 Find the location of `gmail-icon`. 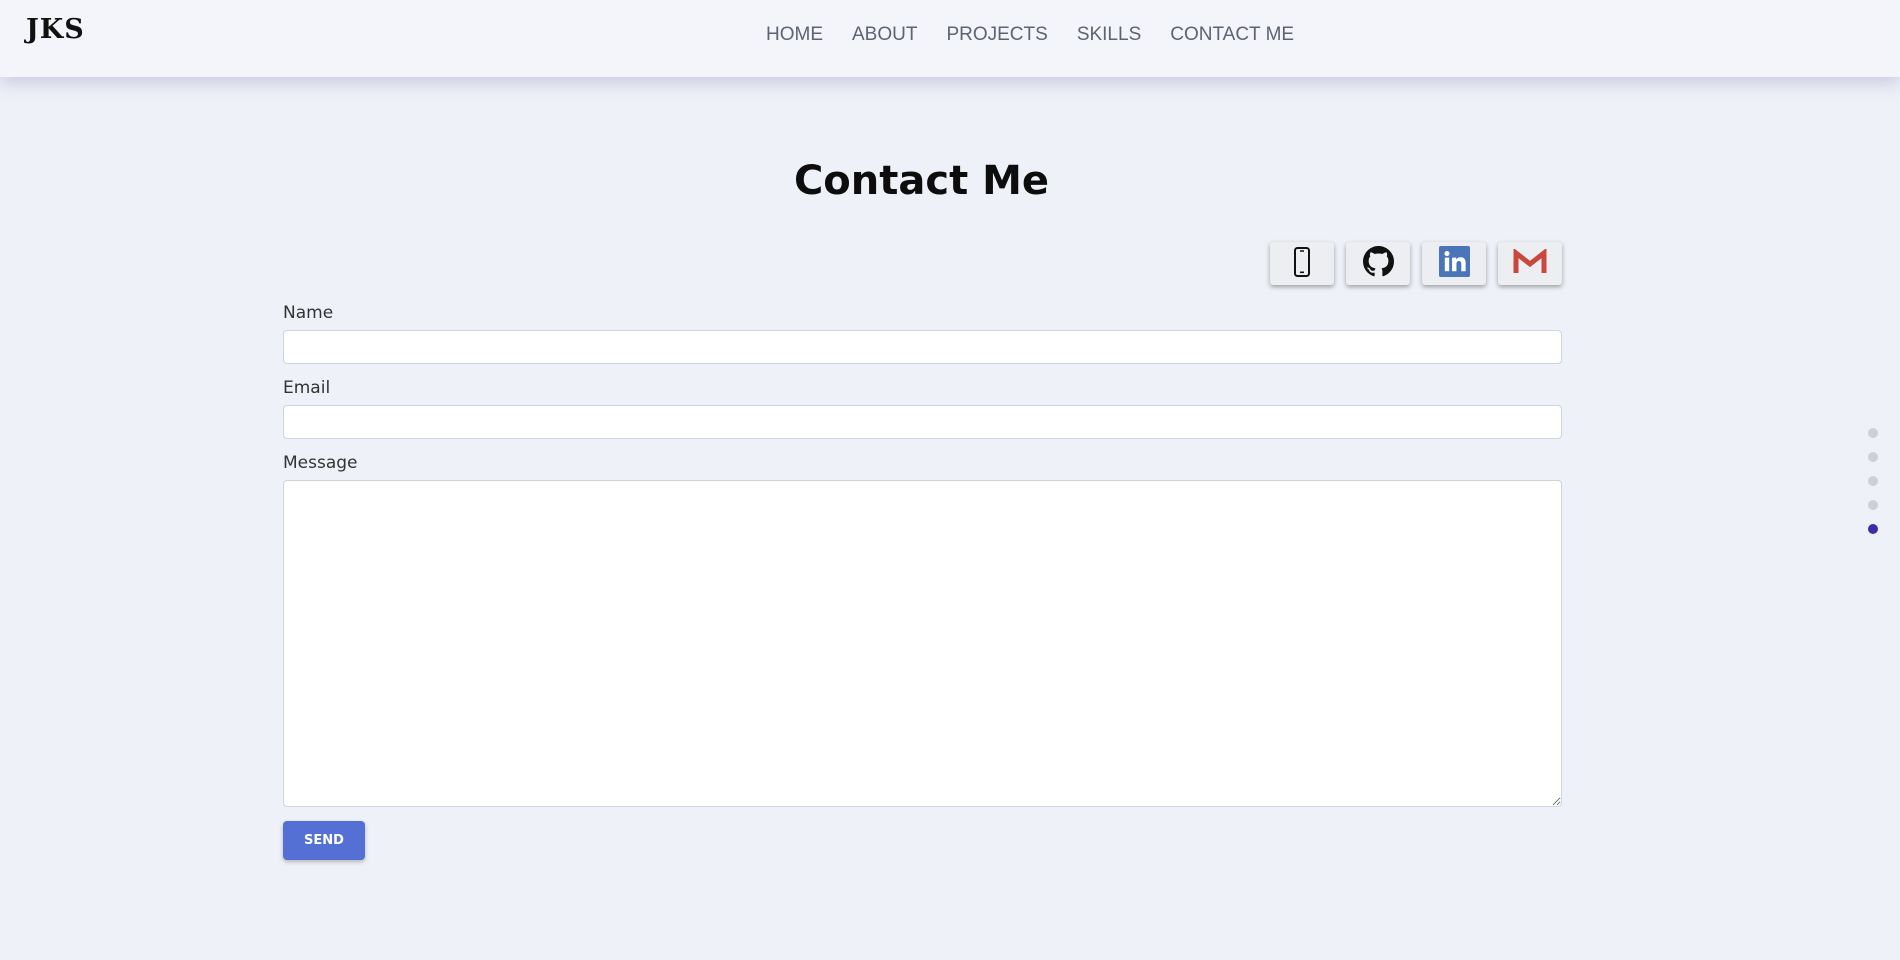

gmail-icon is located at coordinates (1530, 263).